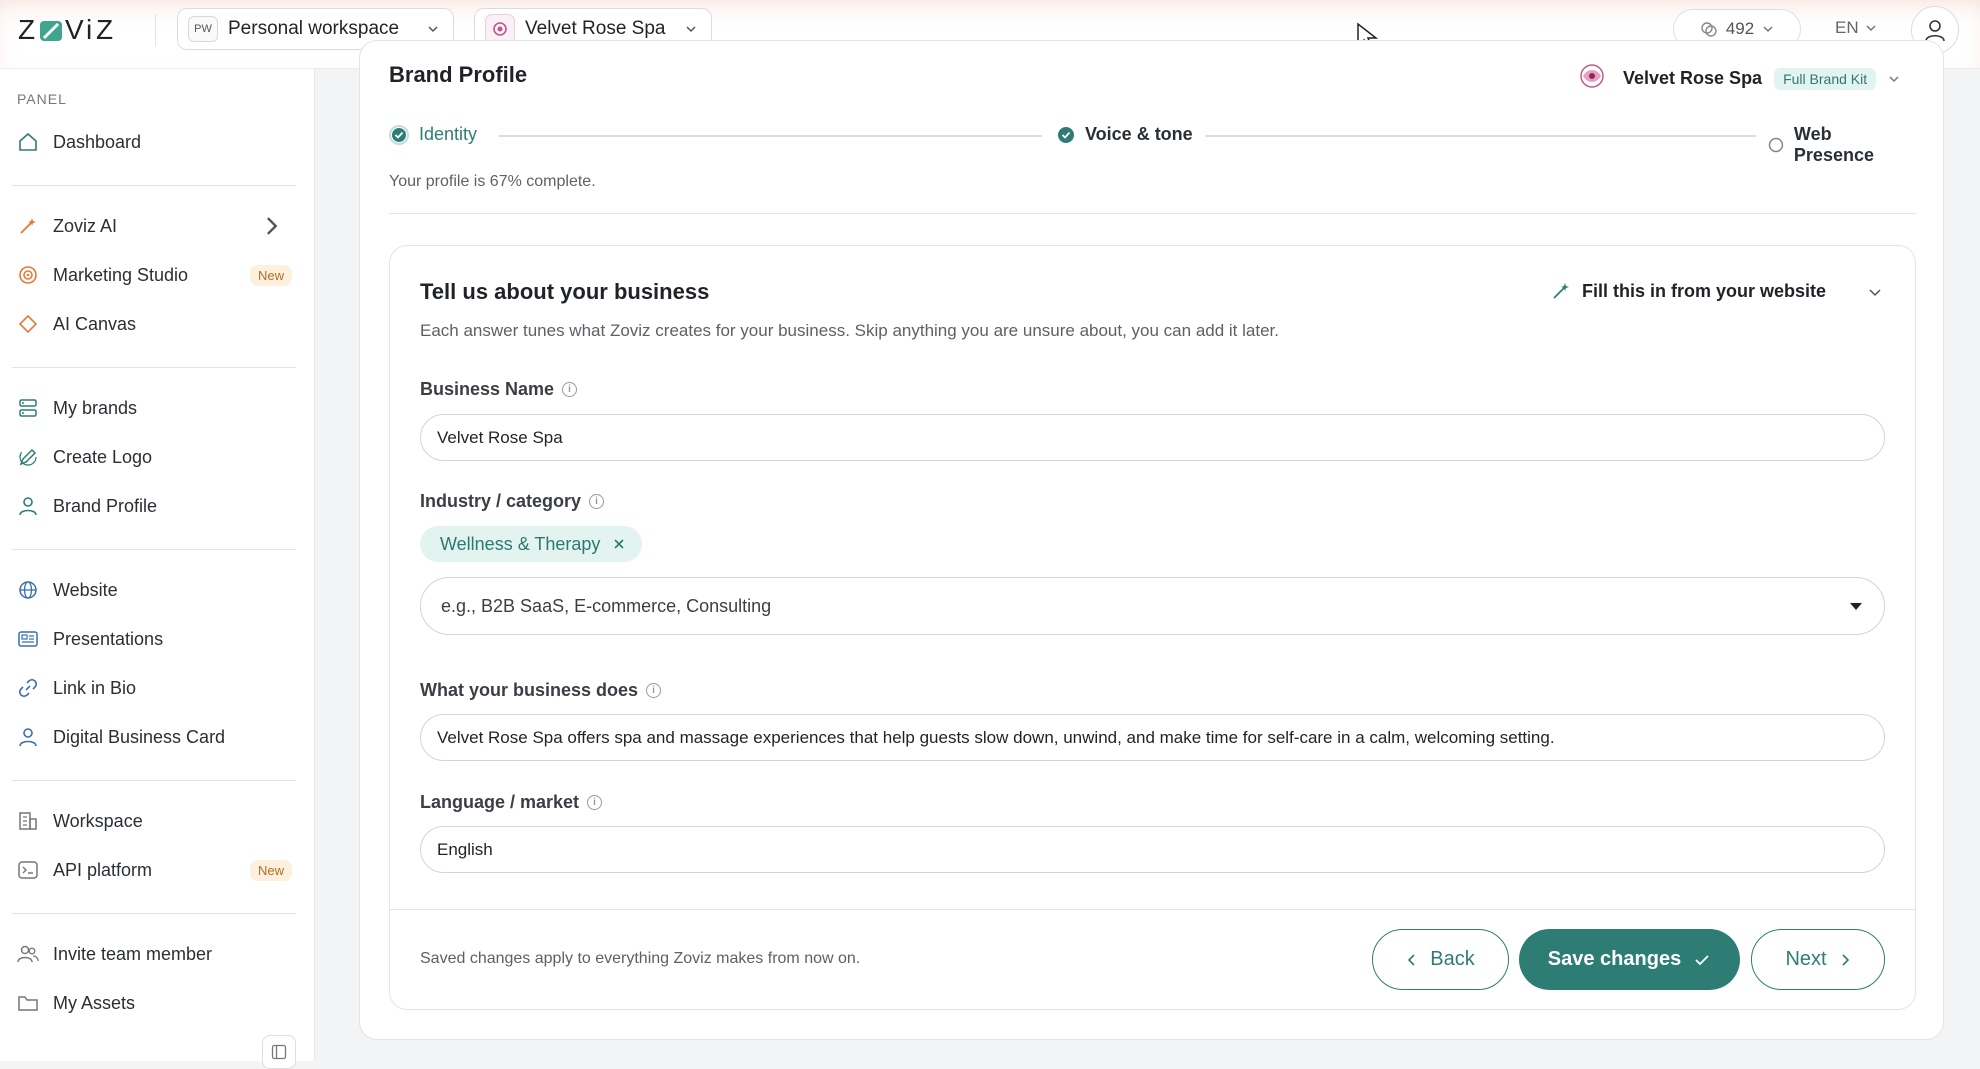 The image size is (1980, 1069). What do you see at coordinates (154, 408) in the screenshot?
I see `sidebar-item-my-brands: My brands` at bounding box center [154, 408].